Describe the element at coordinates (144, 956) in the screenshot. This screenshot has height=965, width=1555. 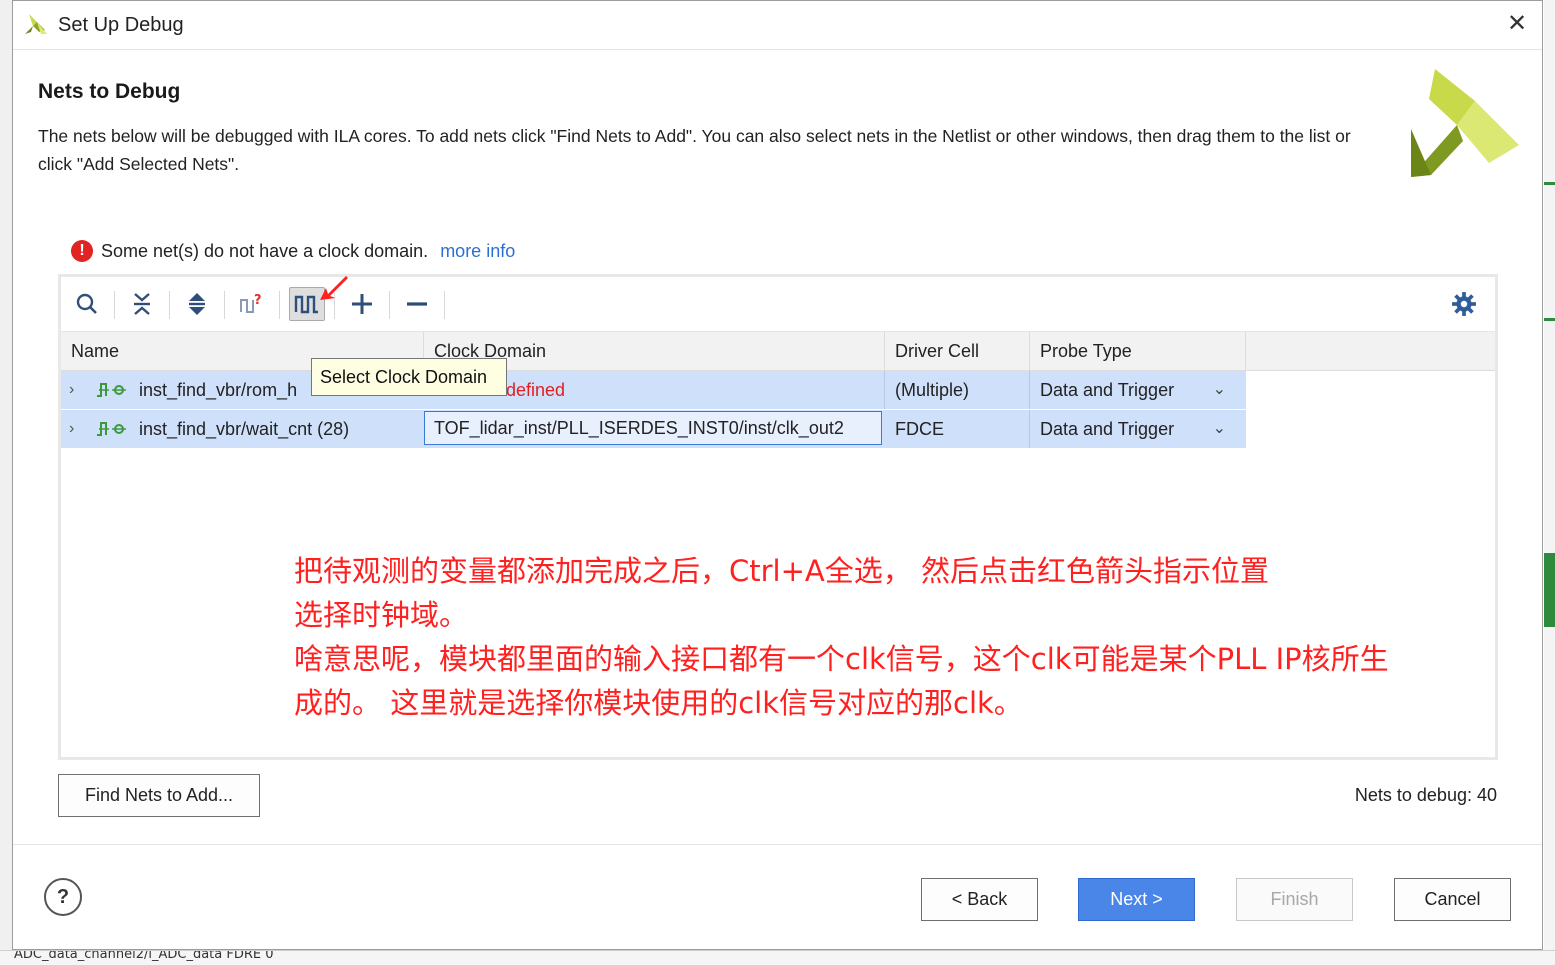
I see `background-row-text: ADC_data_channel2/i_ADC_data FDRE 0` at that location.